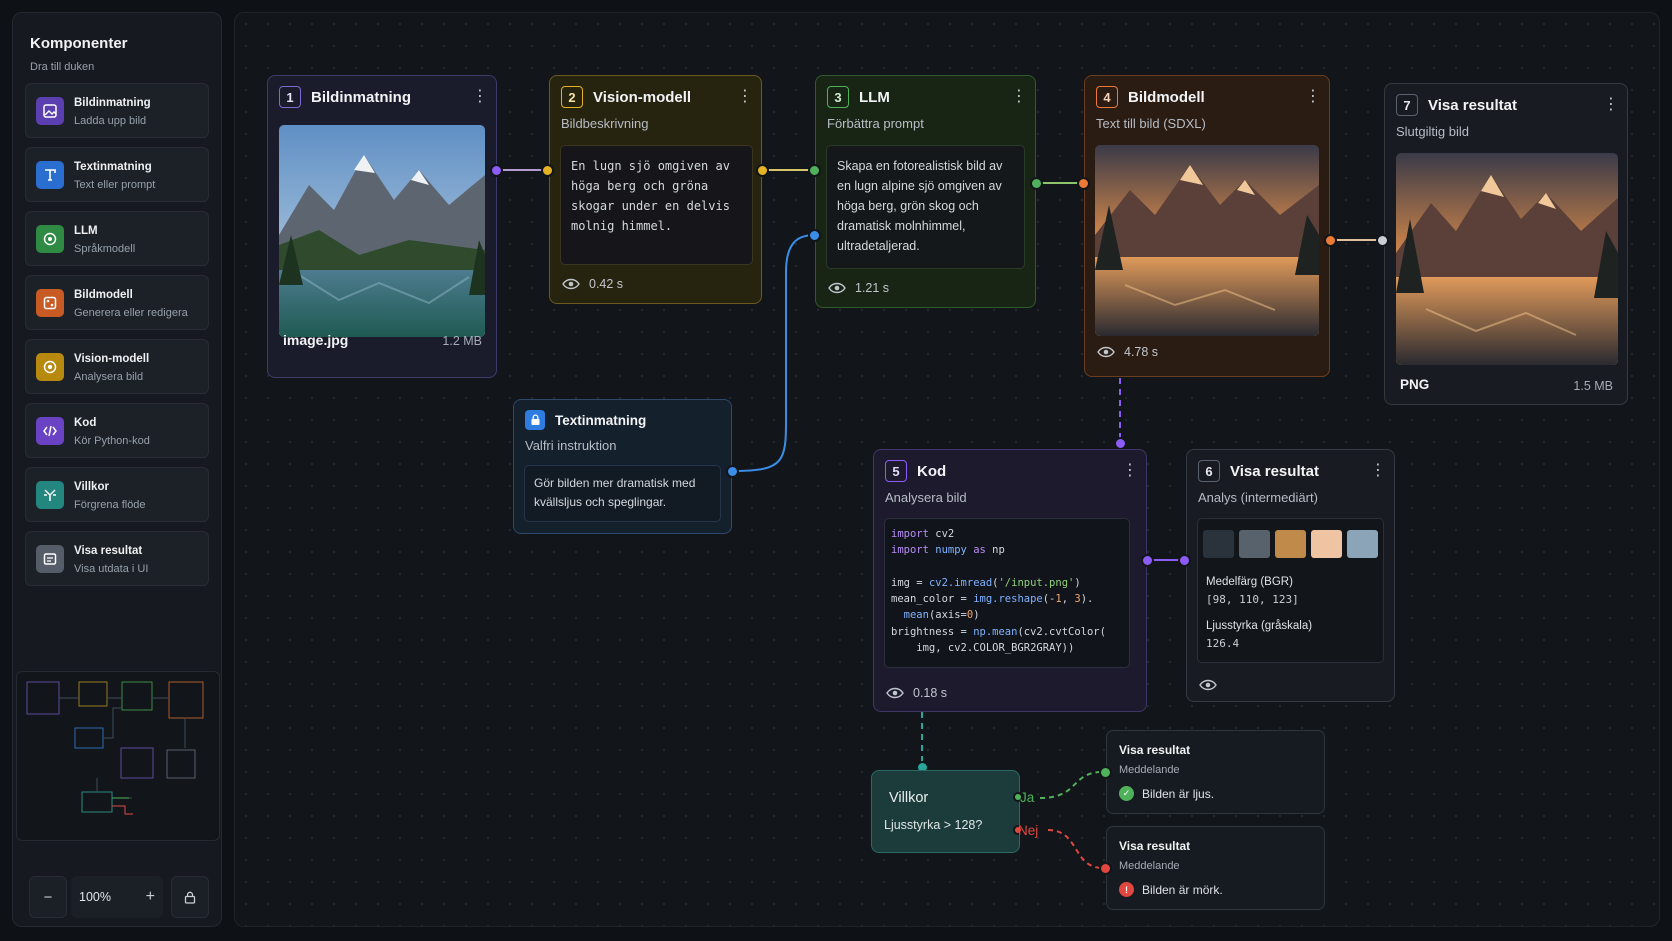 The height and width of the screenshot is (941, 1672). Describe the element at coordinates (1407, 105) in the screenshot. I see `node-number: 7` at that location.